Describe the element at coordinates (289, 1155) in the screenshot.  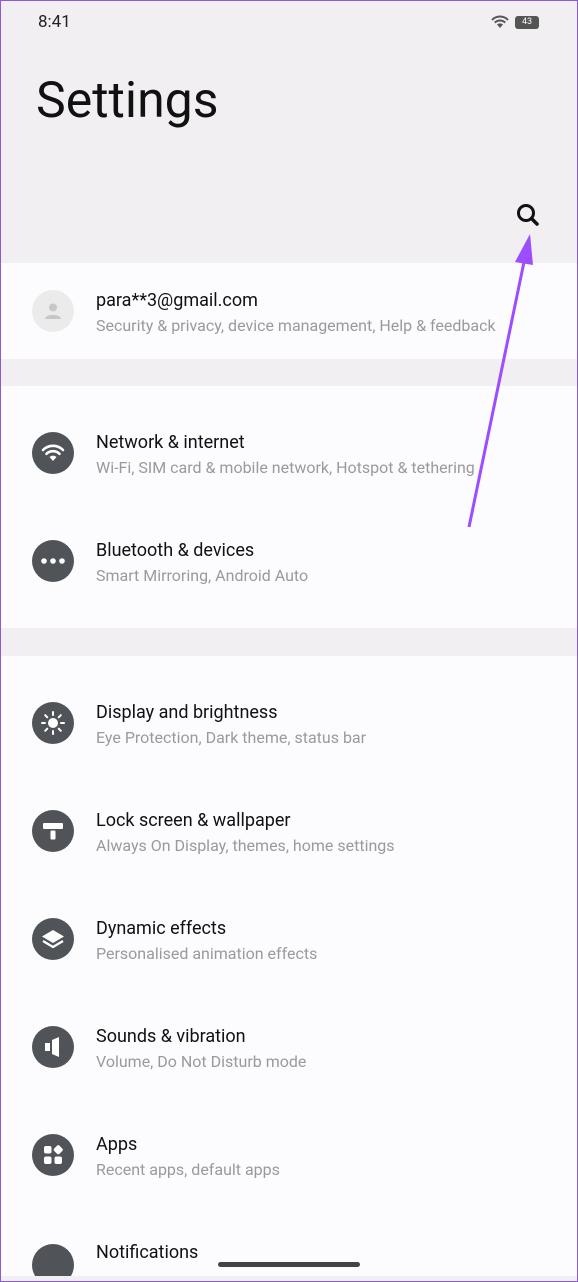
I see `settings-item-apps: Apps Recent apps, default apps` at that location.